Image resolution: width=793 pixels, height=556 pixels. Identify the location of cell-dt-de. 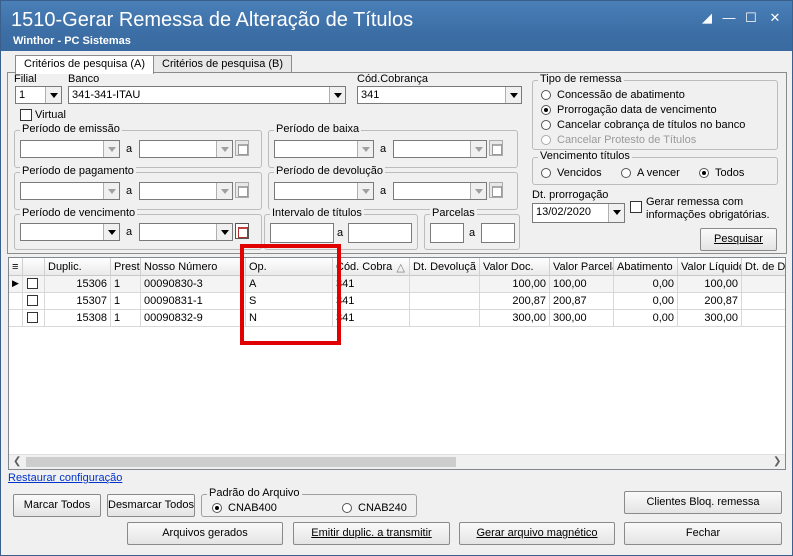
(763, 318).